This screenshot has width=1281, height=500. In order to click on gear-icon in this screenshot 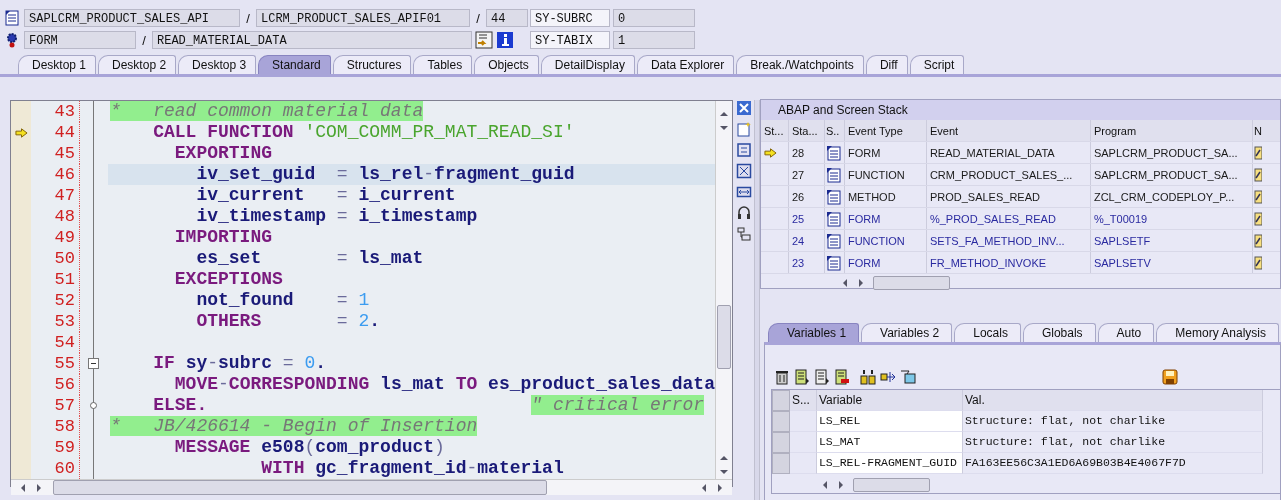, I will do `click(12, 40)`.